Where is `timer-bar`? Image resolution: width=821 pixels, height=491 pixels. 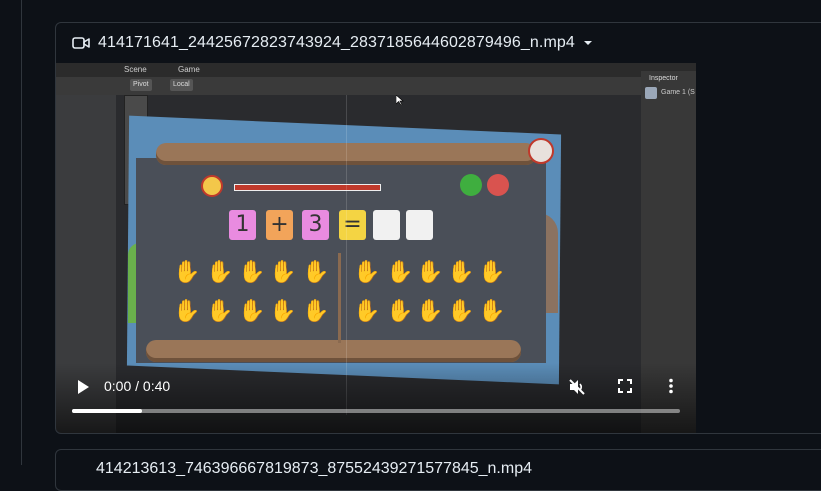 timer-bar is located at coordinates (307, 187).